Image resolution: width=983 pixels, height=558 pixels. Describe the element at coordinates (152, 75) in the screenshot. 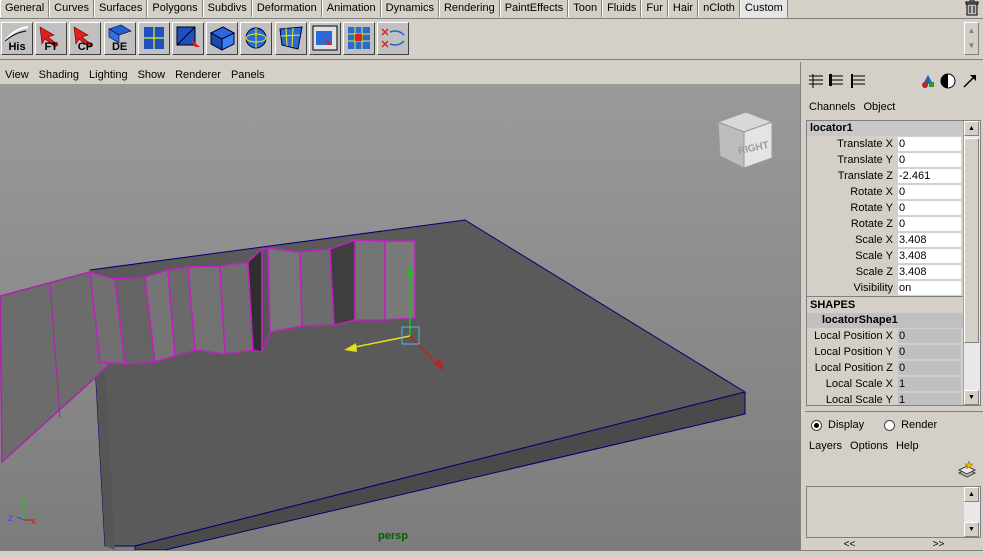

I see `panel-menu-show: Show` at that location.